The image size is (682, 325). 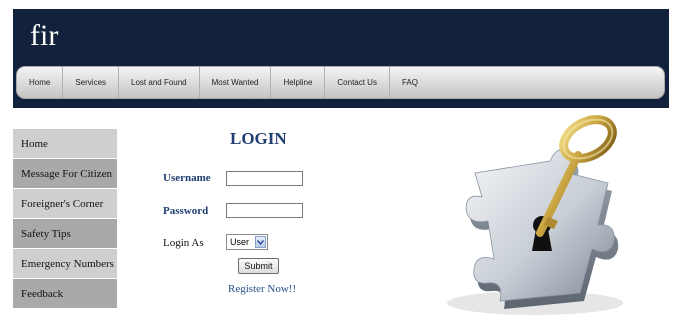 I want to click on login-as-select: User, so click(x=247, y=242).